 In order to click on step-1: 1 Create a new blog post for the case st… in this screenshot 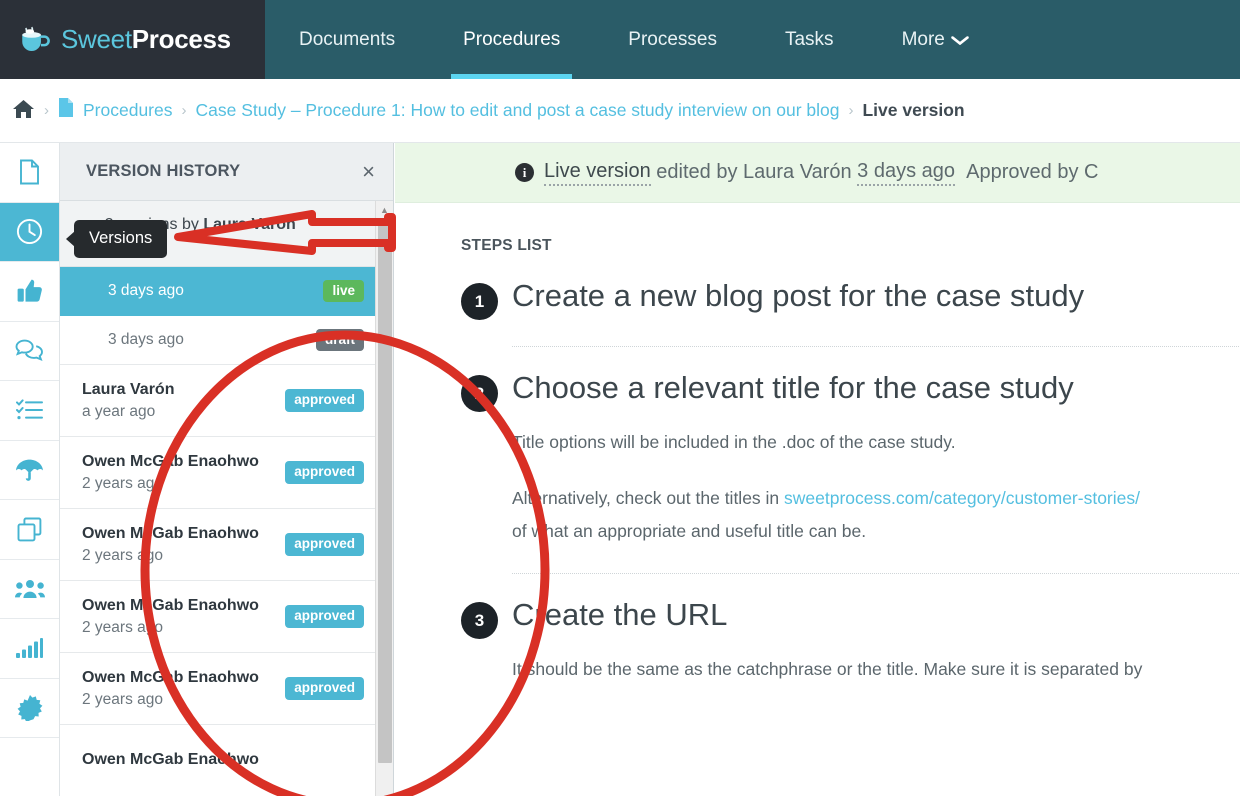, I will do `click(850, 301)`.